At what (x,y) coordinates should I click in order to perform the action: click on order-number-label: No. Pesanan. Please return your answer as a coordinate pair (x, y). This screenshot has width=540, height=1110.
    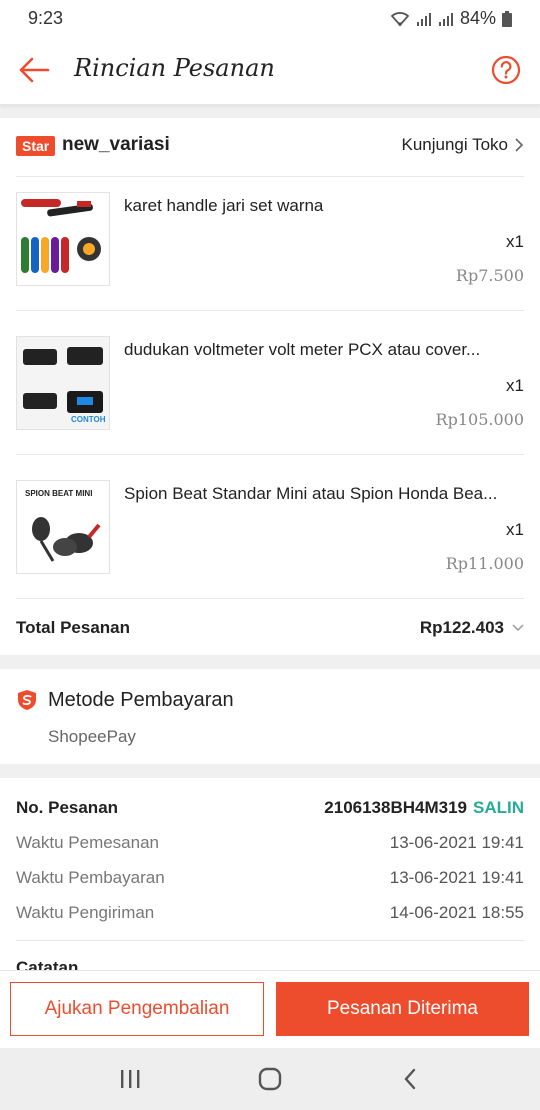
    Looking at the image, I should click on (67, 807).